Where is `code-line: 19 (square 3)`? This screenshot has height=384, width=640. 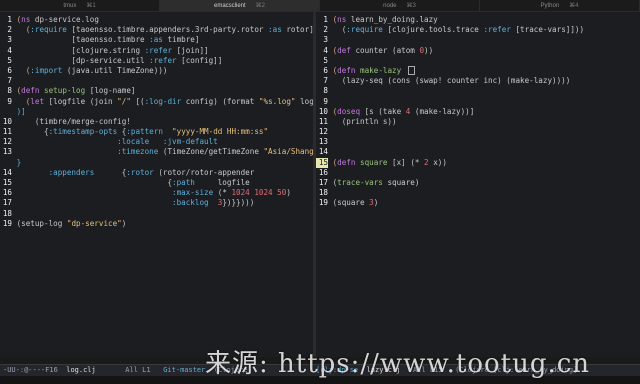 code-line: 19 (square 3) is located at coordinates (450, 203).